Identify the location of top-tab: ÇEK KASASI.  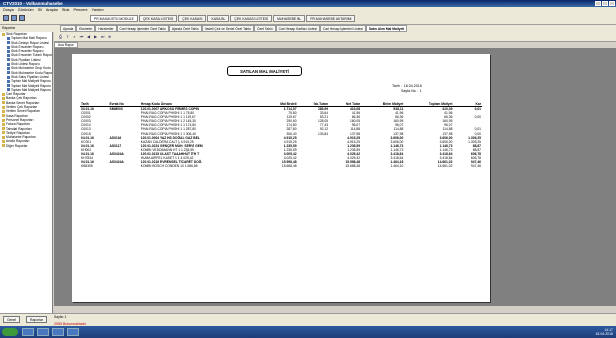
(192, 18).